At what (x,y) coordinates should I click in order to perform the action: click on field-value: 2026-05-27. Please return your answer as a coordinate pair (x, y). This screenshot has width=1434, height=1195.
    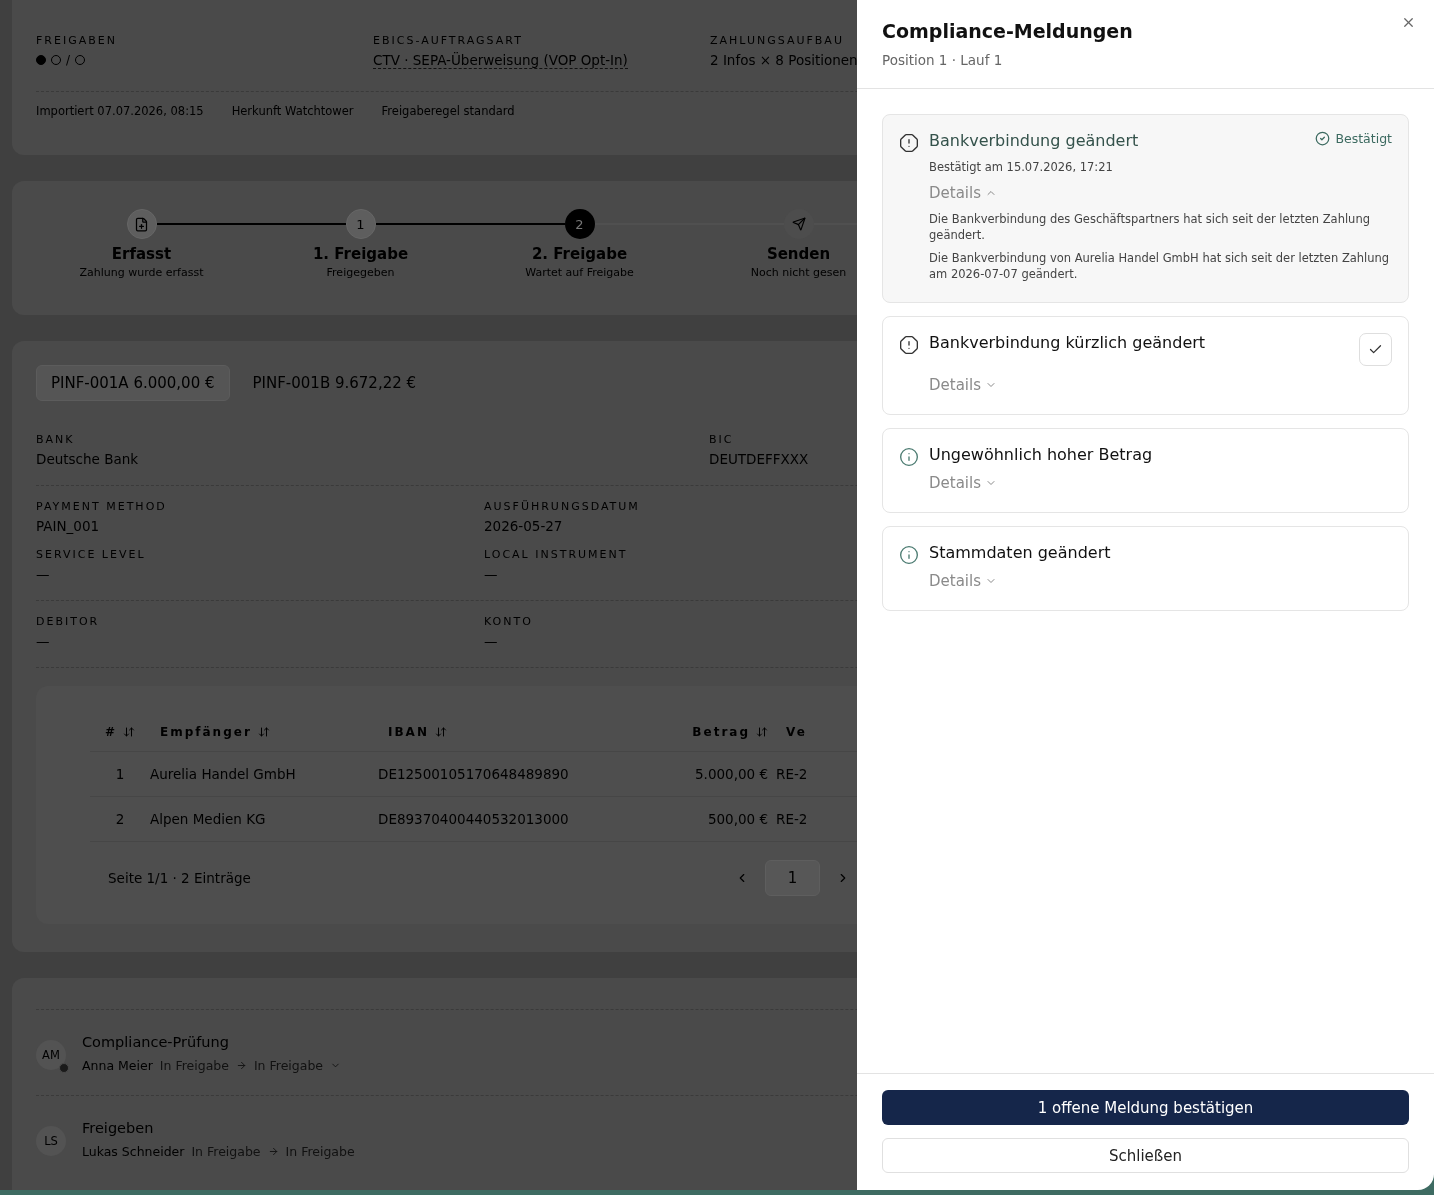
    Looking at the image, I should click on (523, 526).